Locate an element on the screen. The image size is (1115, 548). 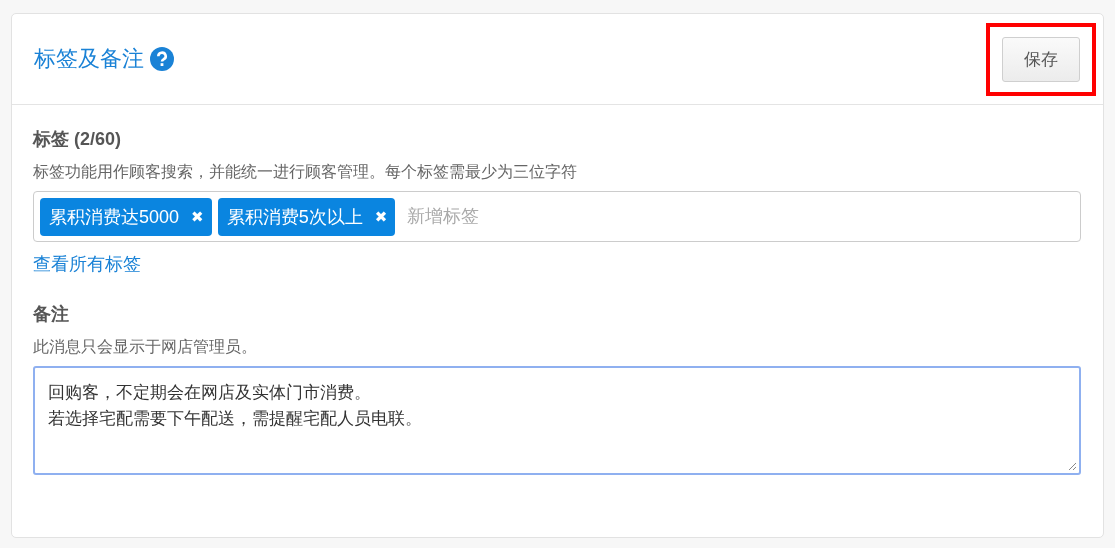
section-description: 此消息只会显示于网店管理员。 is located at coordinates (145, 347).